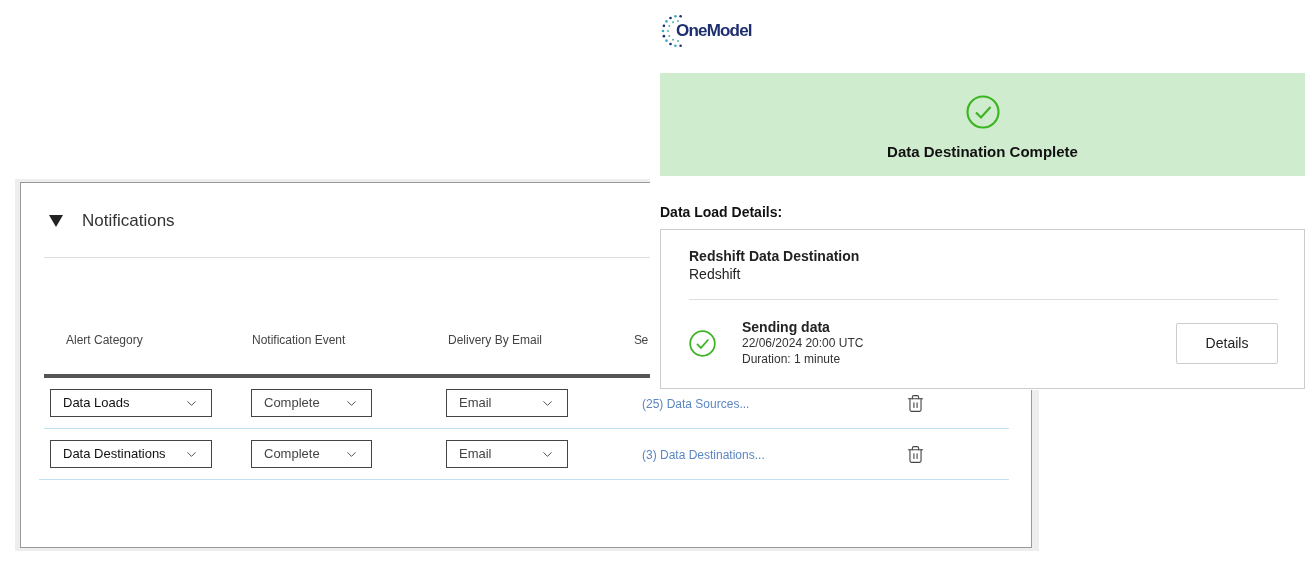 This screenshot has height=563, width=1313. I want to click on destination-type: Redshift, so click(715, 274).